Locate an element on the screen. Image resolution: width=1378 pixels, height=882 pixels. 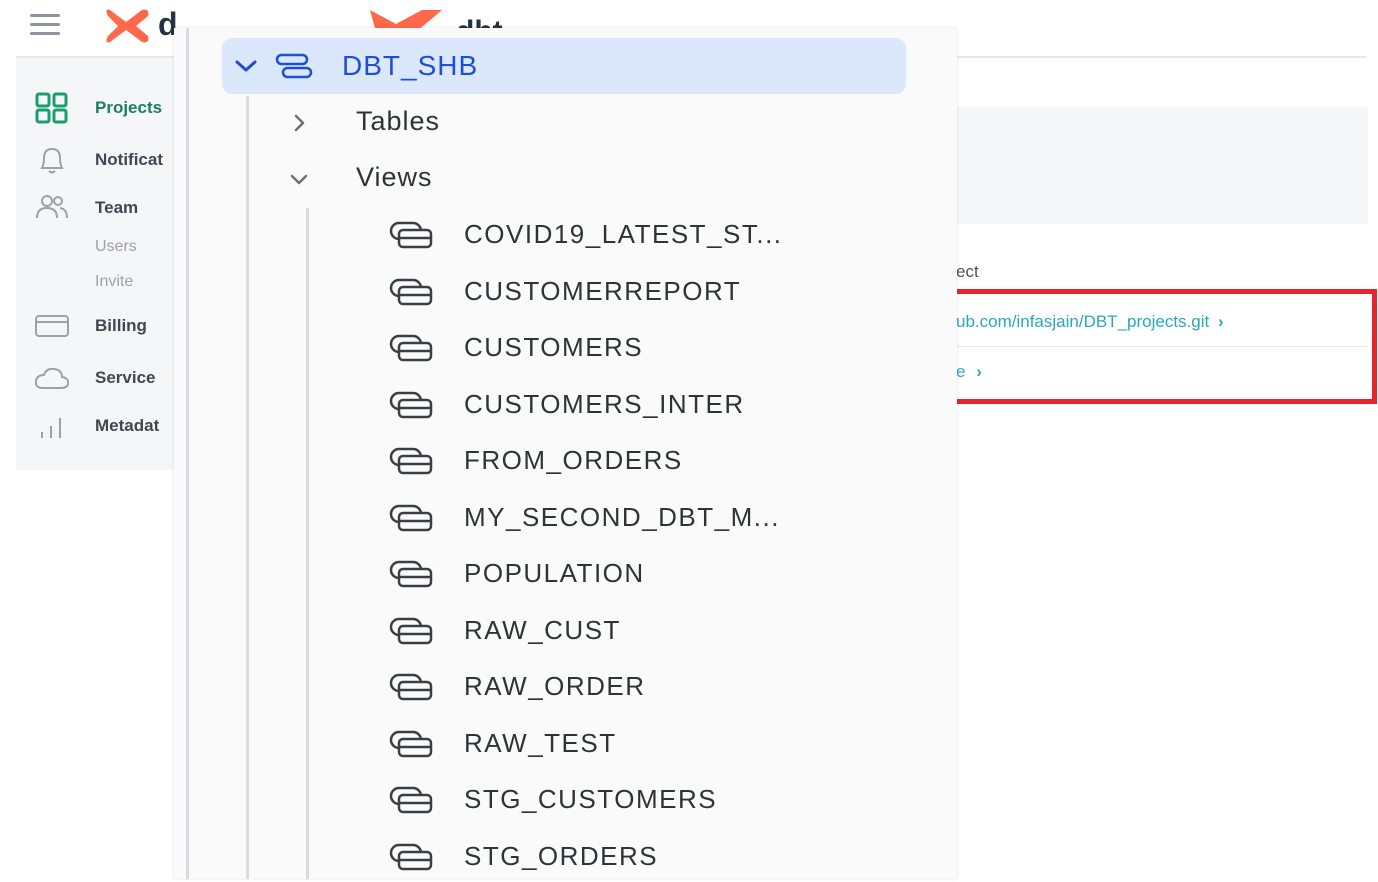
sidebar-item-label: Notificat is located at coordinates (129, 159).